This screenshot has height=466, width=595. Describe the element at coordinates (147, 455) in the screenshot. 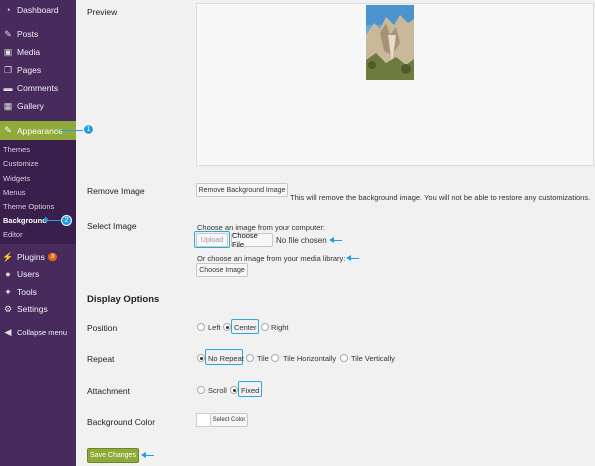

I see `arrow-save` at that location.